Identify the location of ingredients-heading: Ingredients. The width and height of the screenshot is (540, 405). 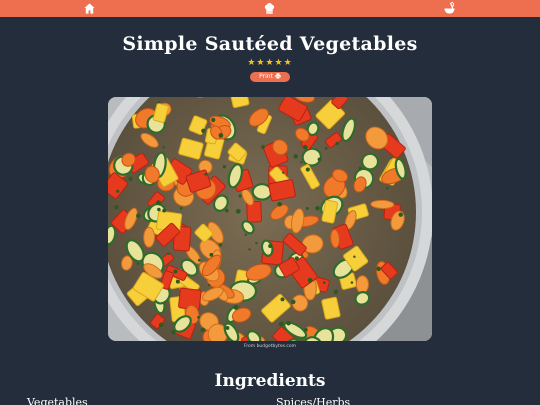
(270, 381).